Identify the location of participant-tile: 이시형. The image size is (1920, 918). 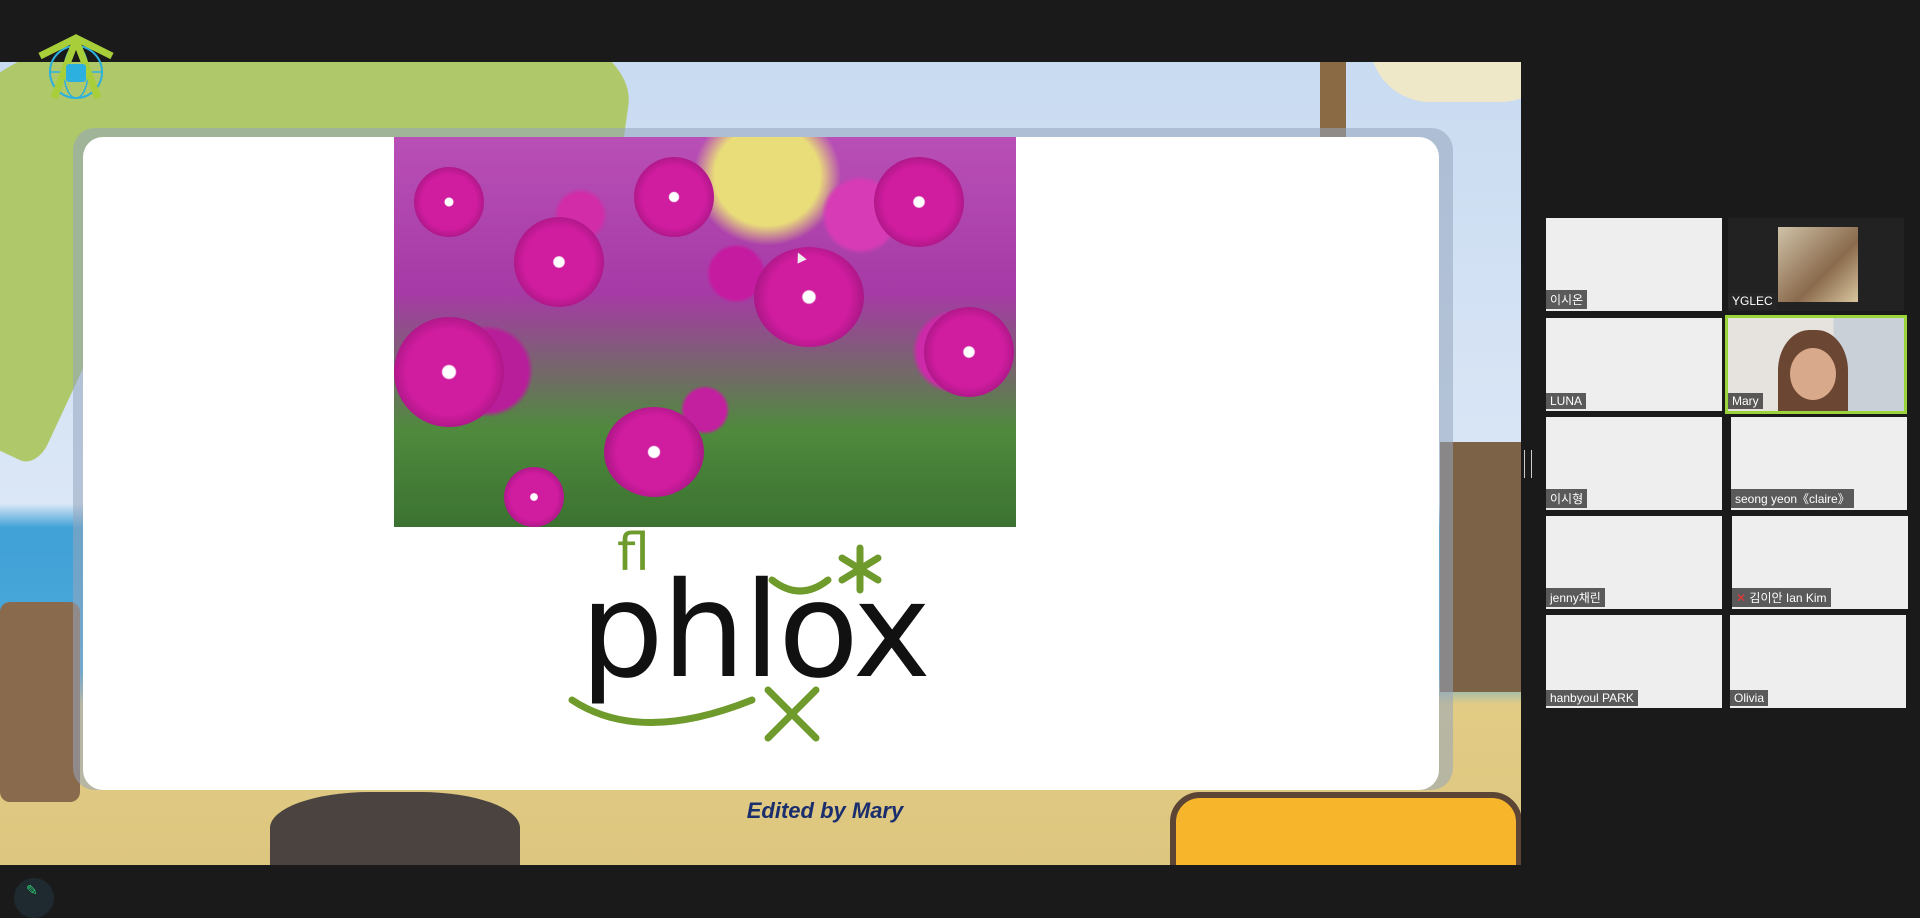
(1634, 463).